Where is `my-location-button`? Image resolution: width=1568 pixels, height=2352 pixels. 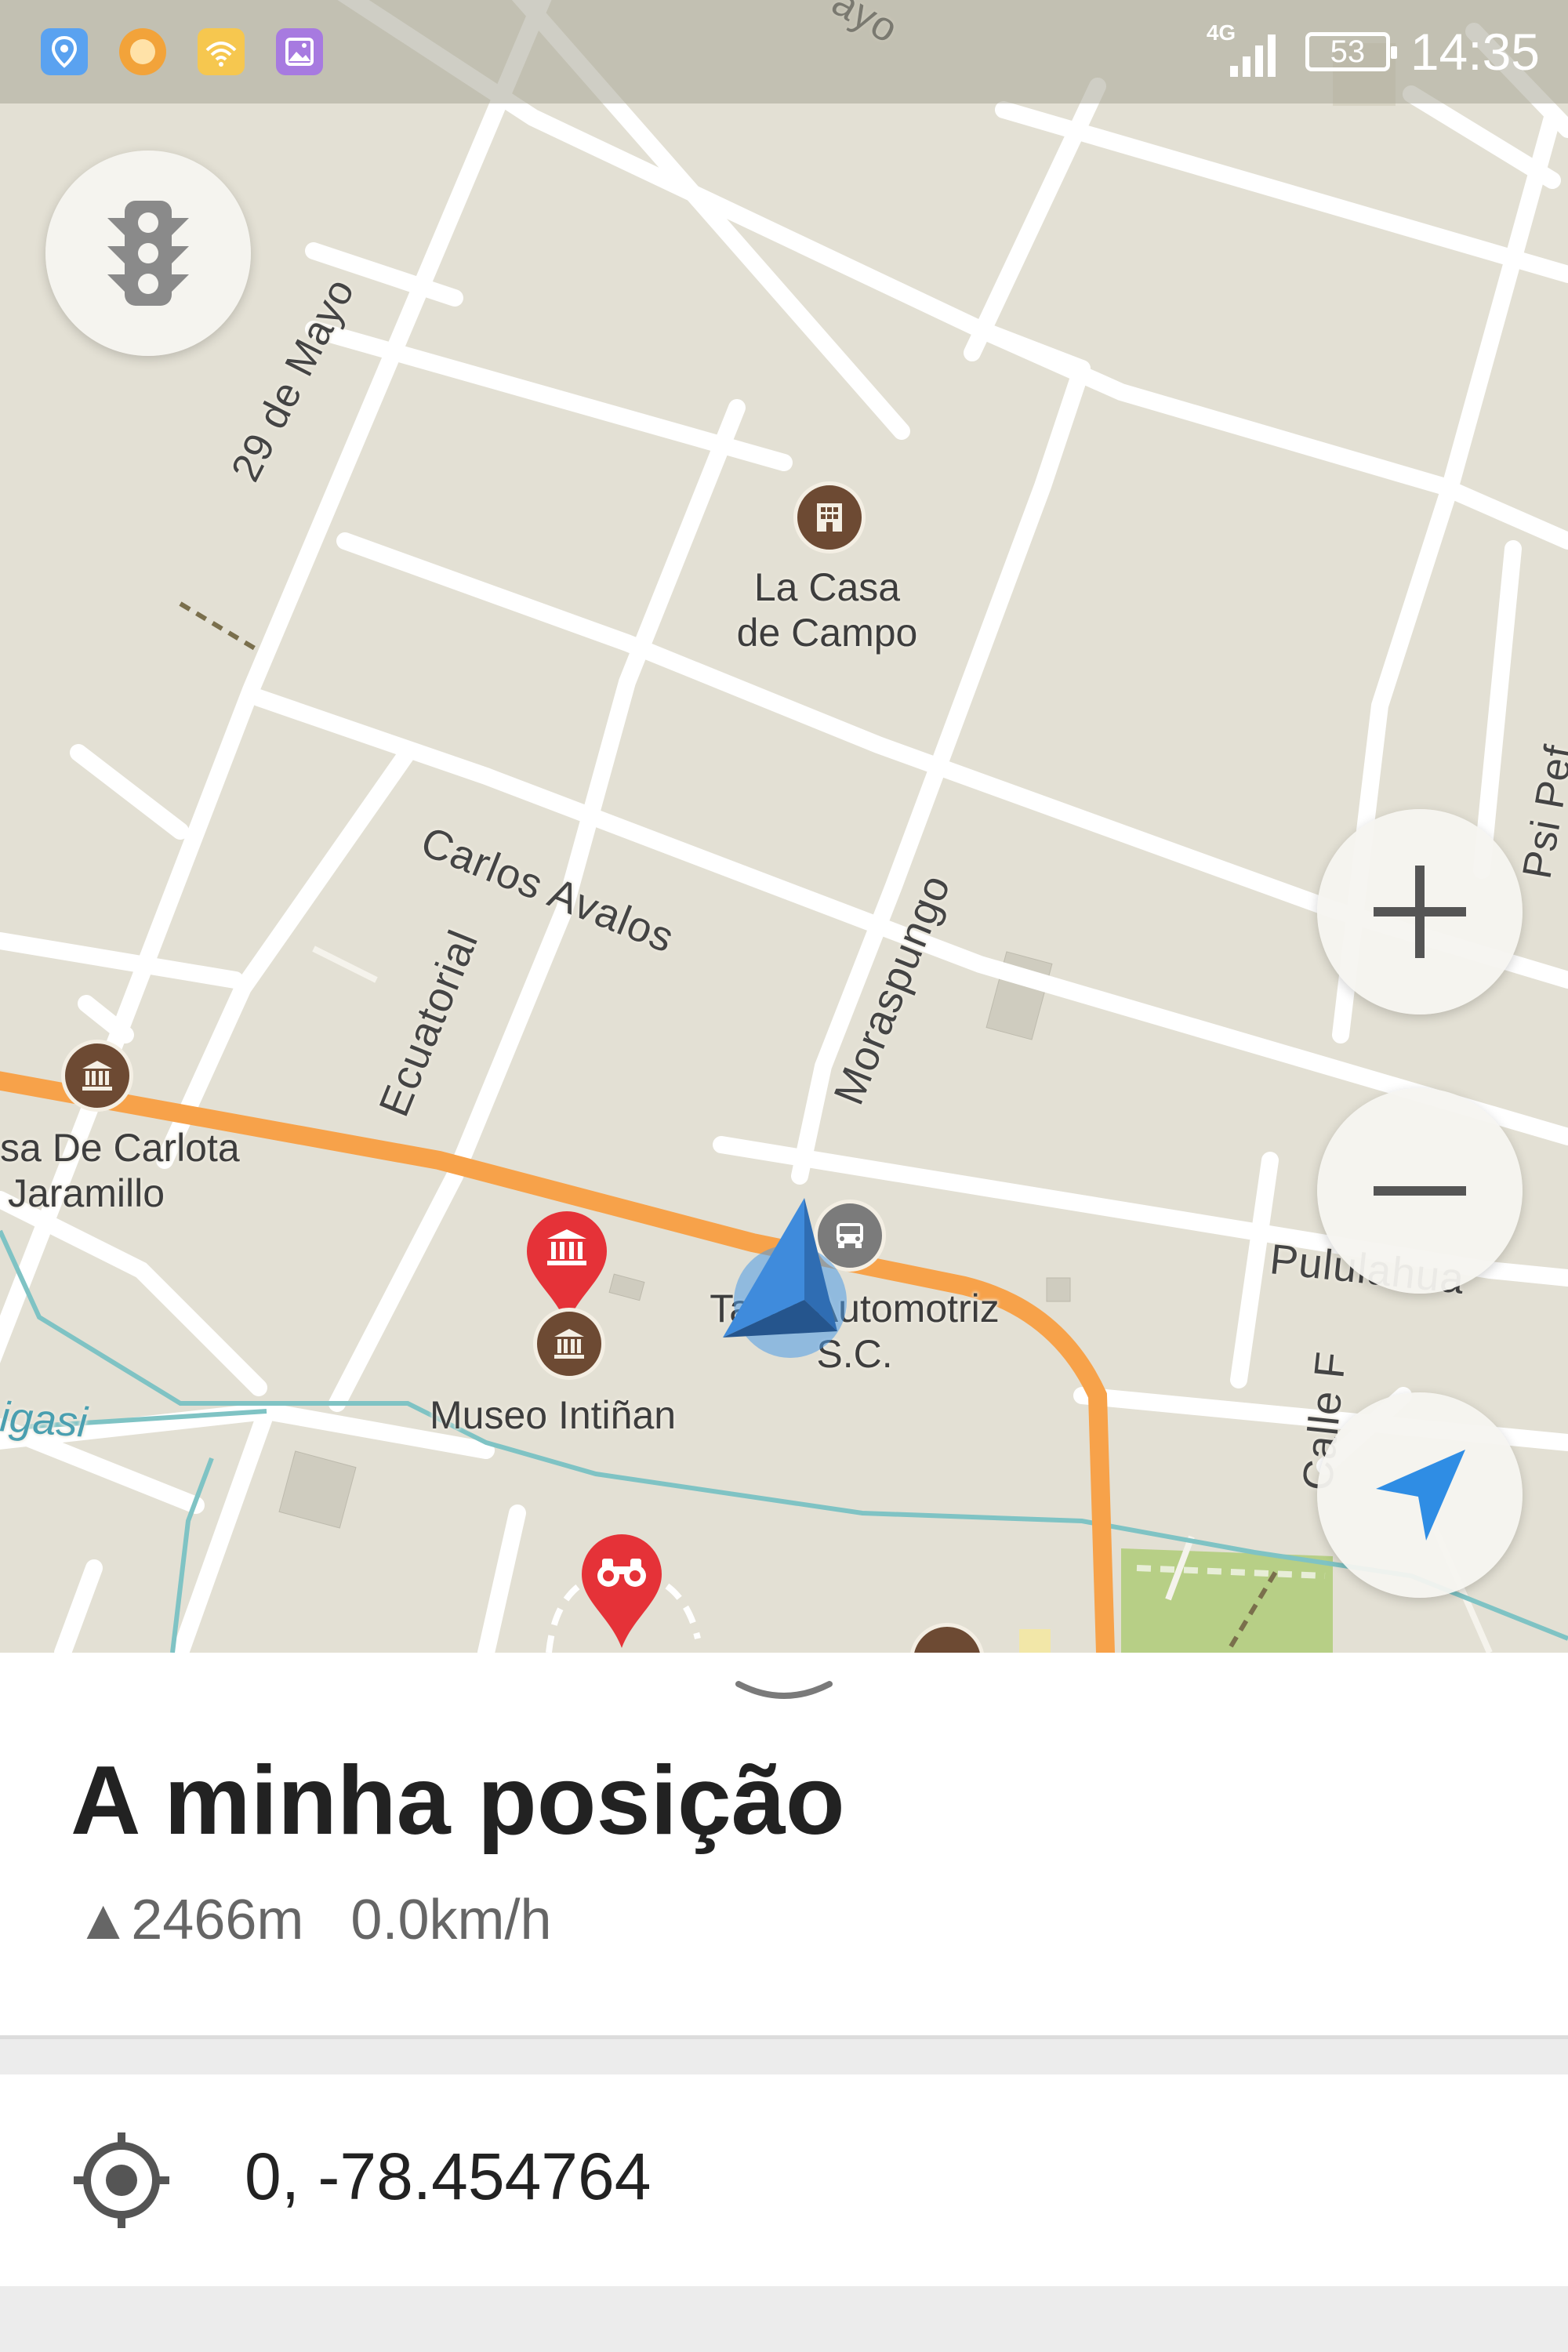
my-location-button is located at coordinates (1420, 1495).